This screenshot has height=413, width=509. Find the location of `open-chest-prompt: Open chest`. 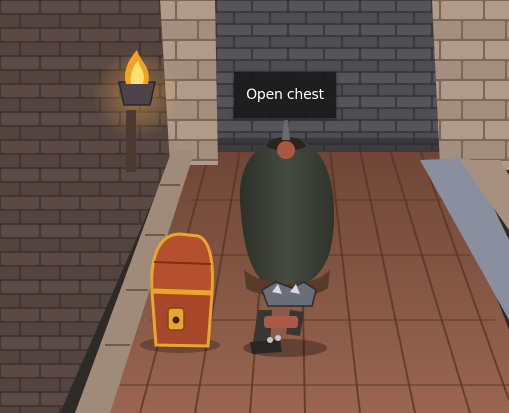

open-chest-prompt: Open chest is located at coordinates (285, 95).